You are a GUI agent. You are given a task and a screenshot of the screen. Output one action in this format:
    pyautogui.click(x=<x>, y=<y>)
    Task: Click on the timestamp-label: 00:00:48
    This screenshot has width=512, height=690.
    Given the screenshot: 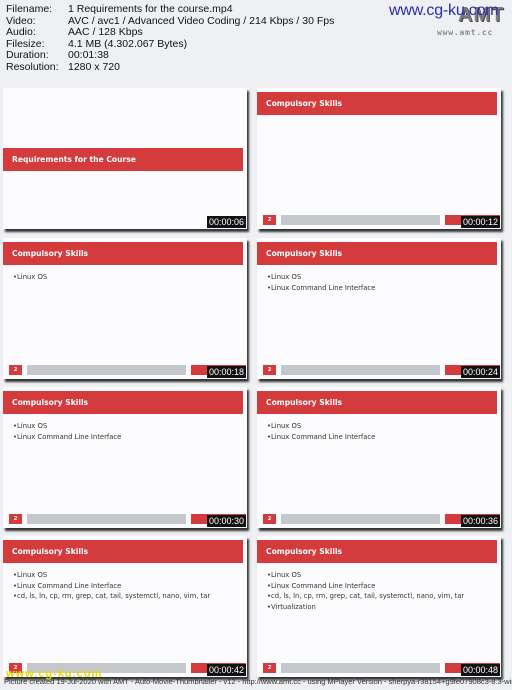 What is the action you would take?
    pyautogui.click(x=480, y=670)
    